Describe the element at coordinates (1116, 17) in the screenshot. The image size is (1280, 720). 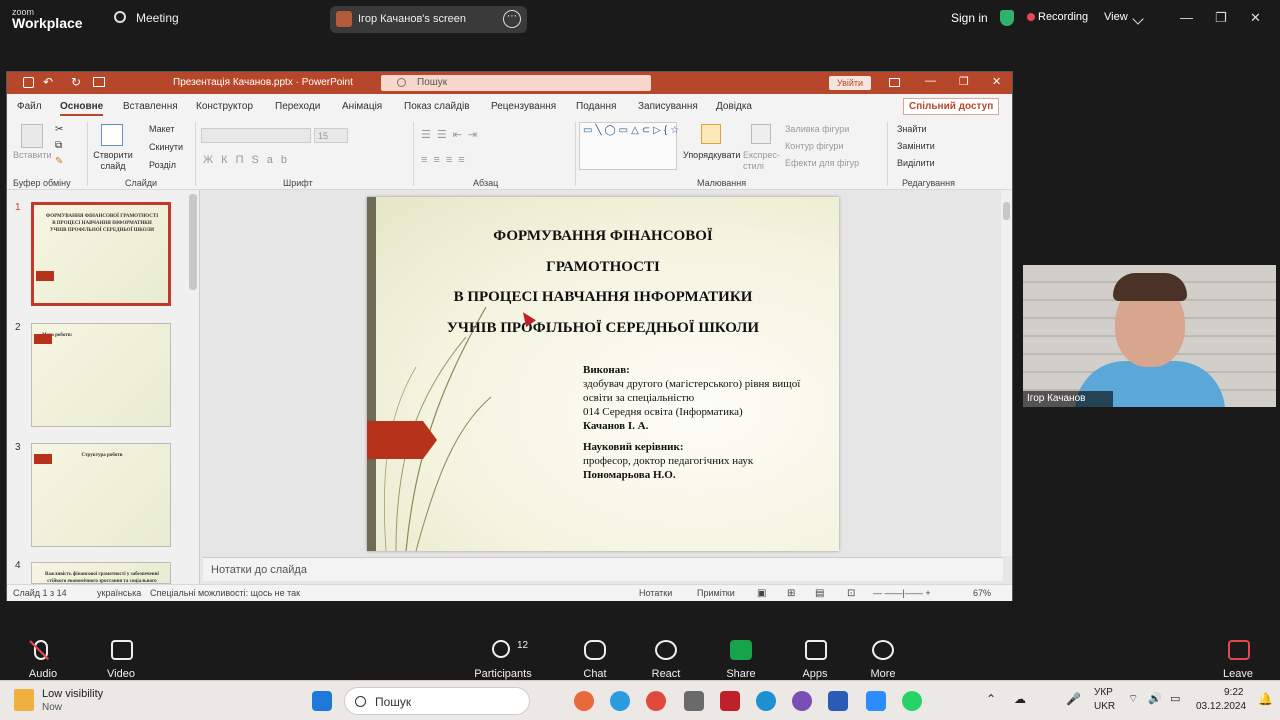
I see `view-button: View` at that location.